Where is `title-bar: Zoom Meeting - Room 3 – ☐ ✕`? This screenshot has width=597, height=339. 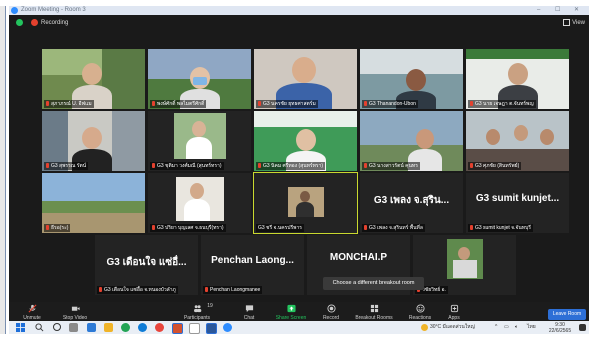 title-bar: Zoom Meeting - Room 3 – ☐ ✕ is located at coordinates (299, 10).